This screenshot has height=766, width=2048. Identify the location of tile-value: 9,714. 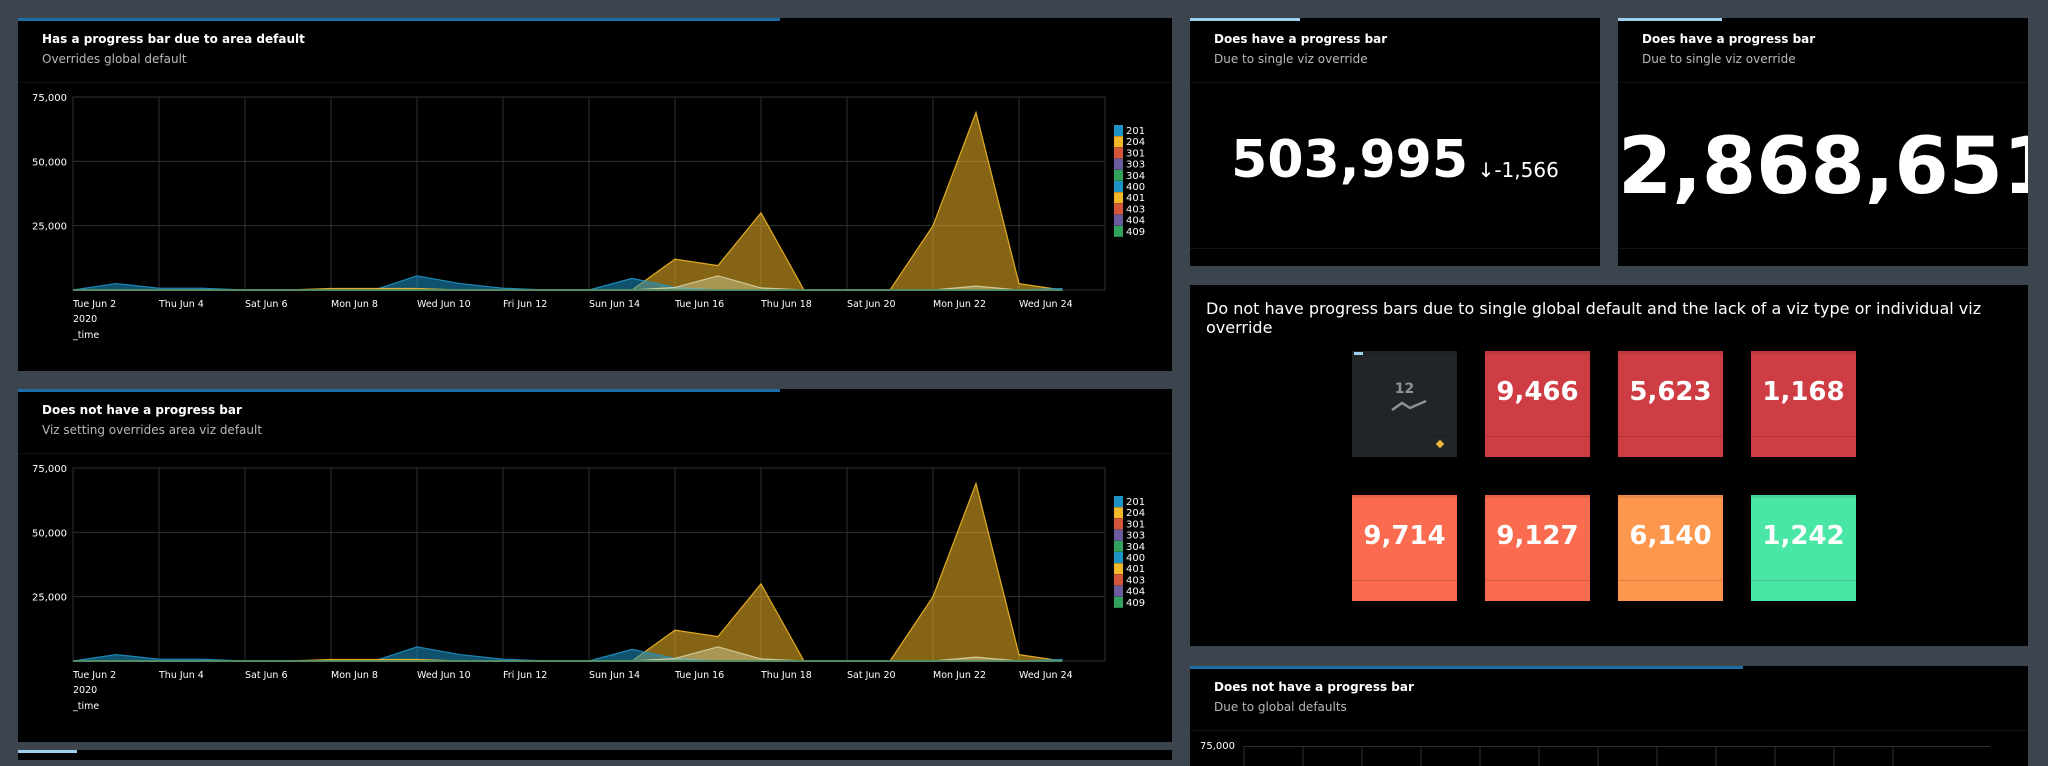
(1404, 536).